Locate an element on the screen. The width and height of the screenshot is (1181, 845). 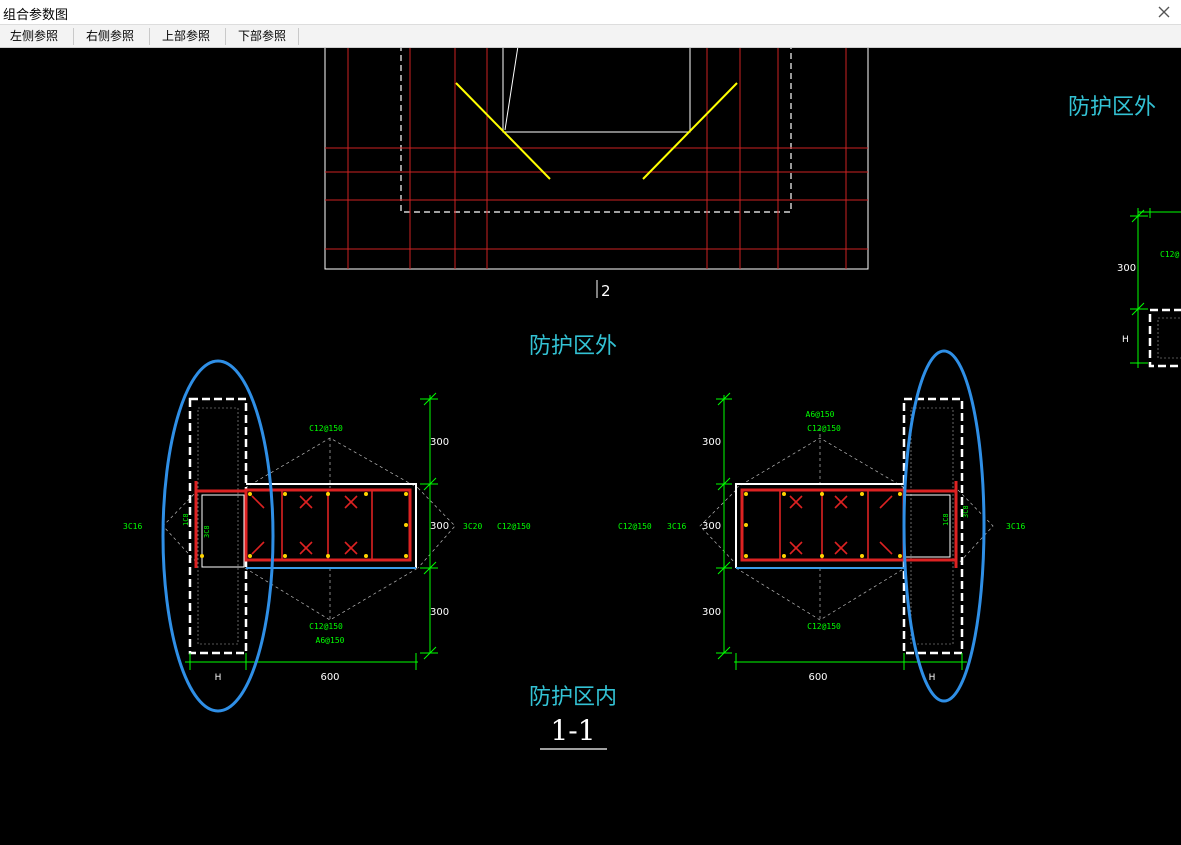
right-rebar-side-left: C12@150 is located at coordinates (635, 526).